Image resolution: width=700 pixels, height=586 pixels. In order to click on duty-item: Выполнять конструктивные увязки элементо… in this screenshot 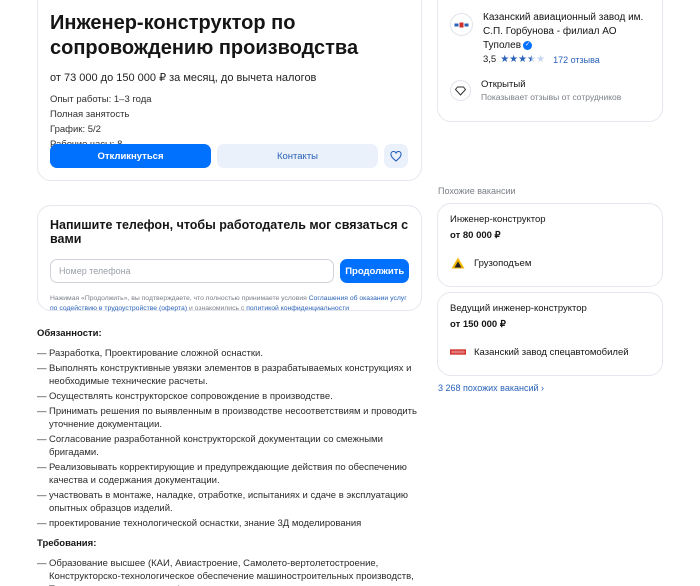, I will do `click(232, 375)`.